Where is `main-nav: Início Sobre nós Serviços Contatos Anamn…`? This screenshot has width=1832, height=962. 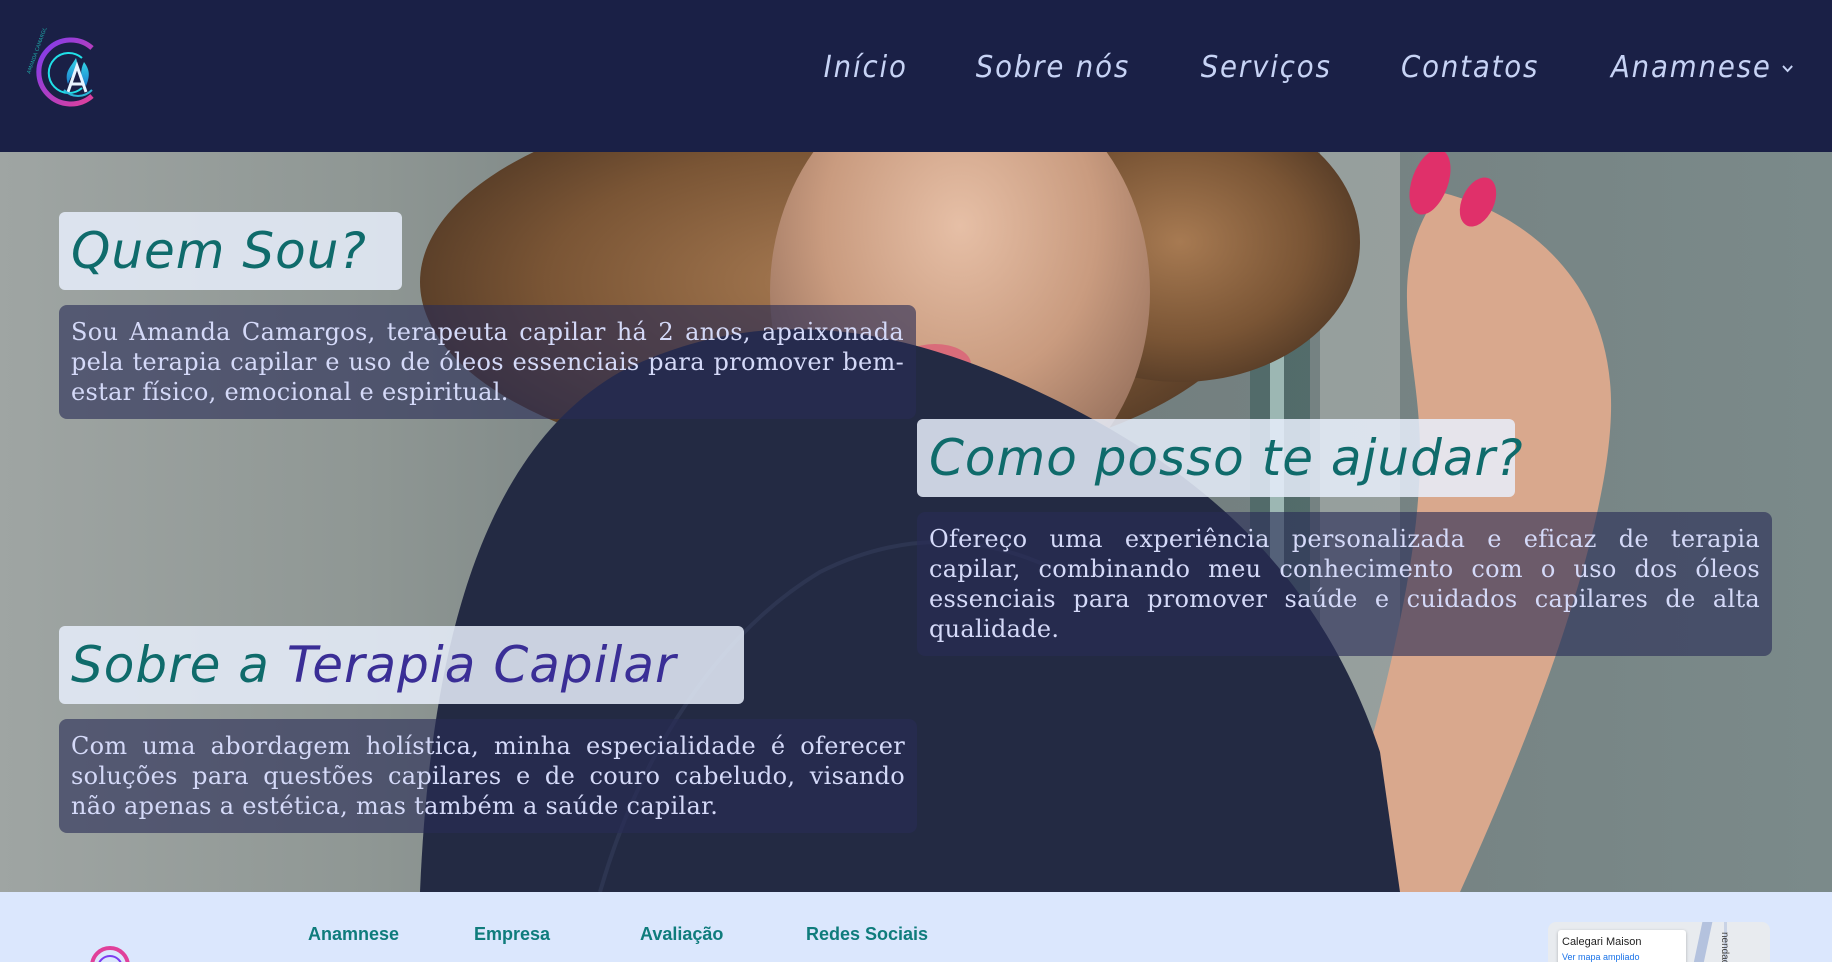
main-nav: Início Sobre nós Serviços Contatos Anamn… is located at coordinates (1282, 67).